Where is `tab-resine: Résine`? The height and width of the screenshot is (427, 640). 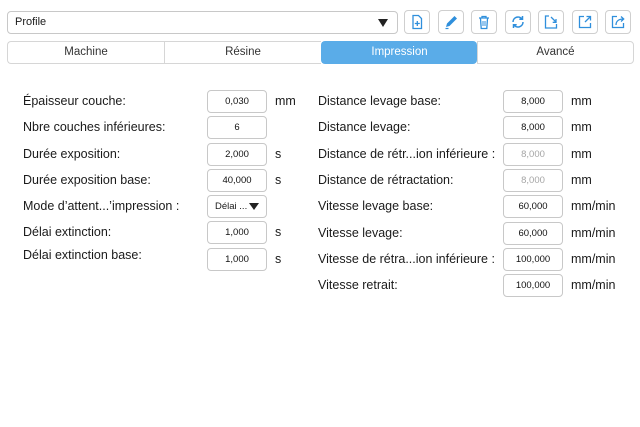 tab-resine: Résine is located at coordinates (242, 52).